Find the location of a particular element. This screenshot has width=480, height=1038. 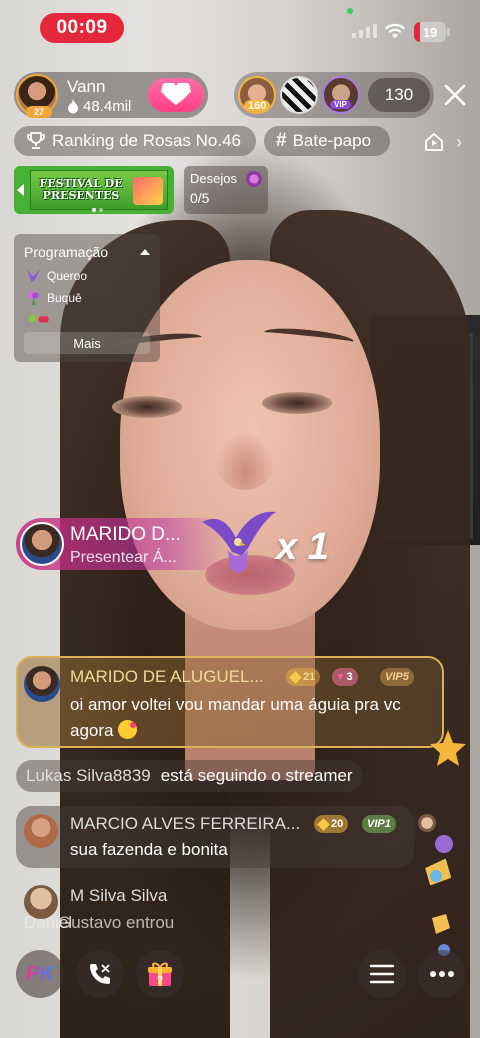

heart-icon is located at coordinates (176, 94).